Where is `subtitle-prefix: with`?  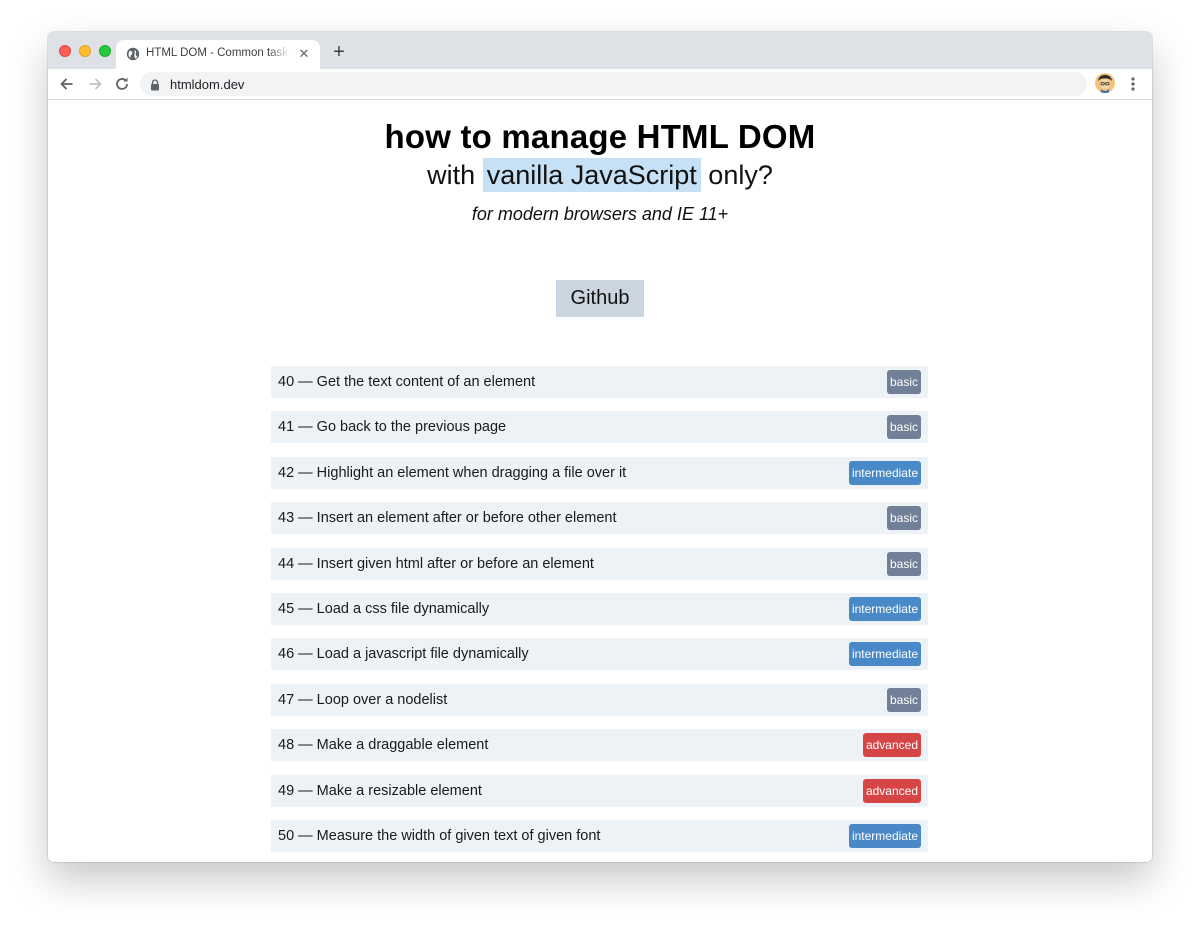
subtitle-prefix: with is located at coordinates (451, 175).